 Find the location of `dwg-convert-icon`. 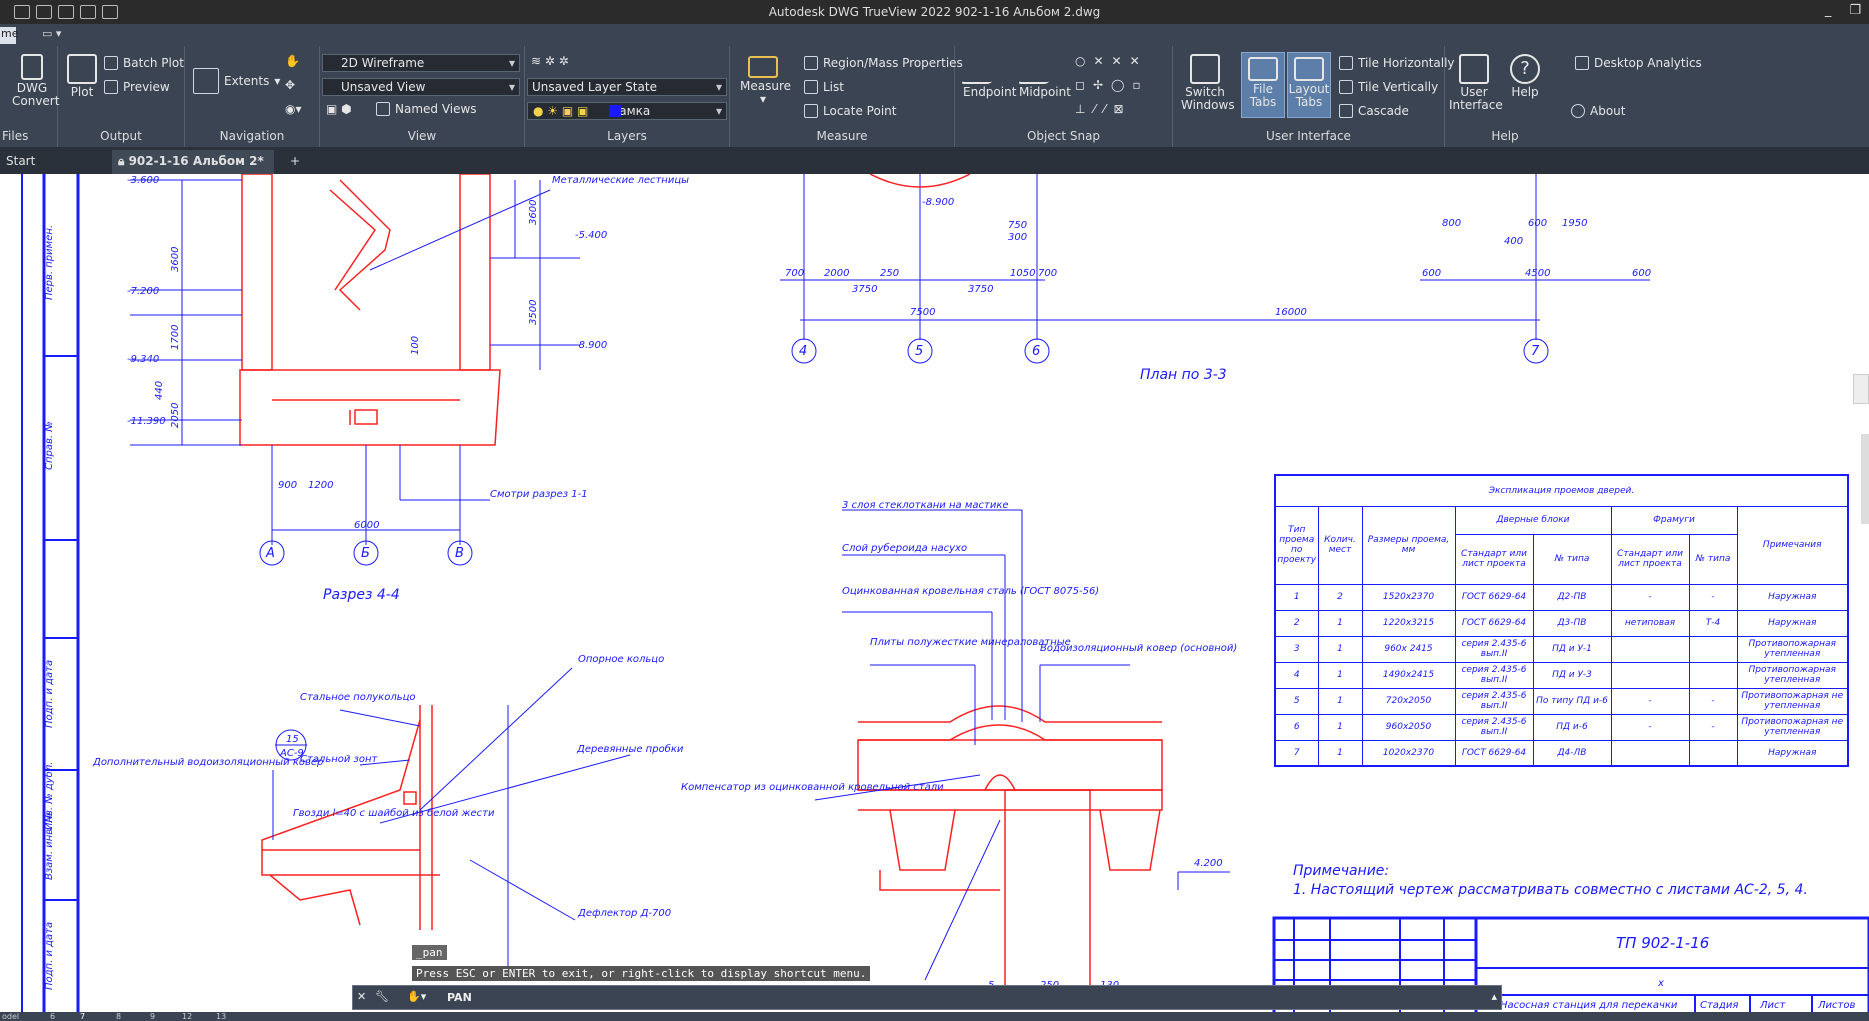

dwg-convert-icon is located at coordinates (44, 12).